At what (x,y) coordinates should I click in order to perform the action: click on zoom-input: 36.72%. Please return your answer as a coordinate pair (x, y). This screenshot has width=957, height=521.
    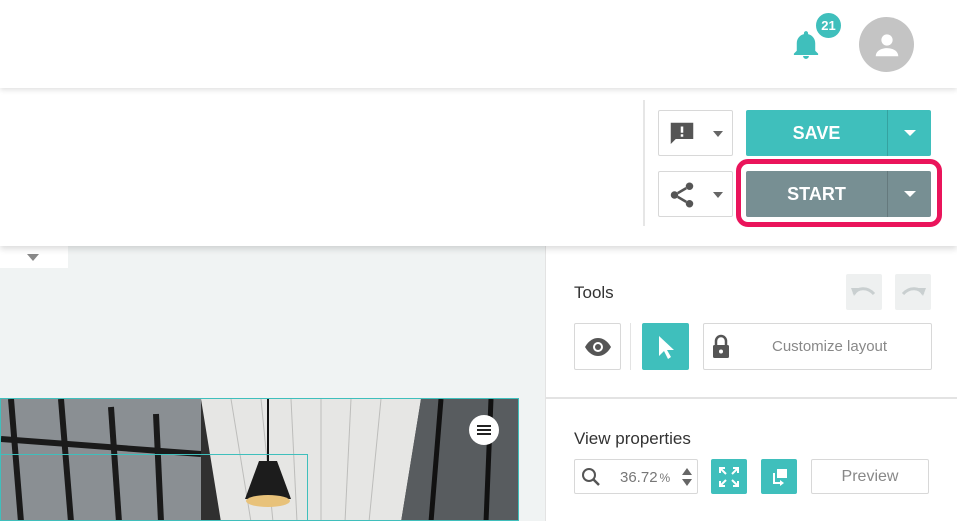
    Looking at the image, I should click on (636, 476).